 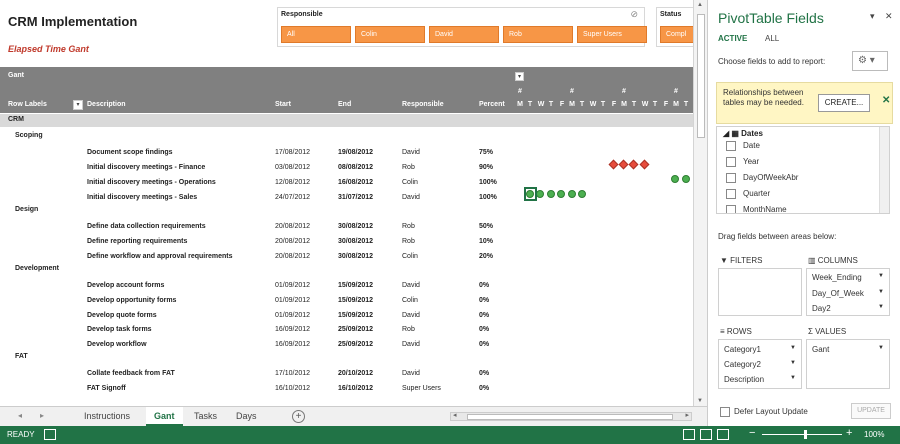 What do you see at coordinates (390, 34) in the screenshot?
I see `slicer-button-colin: Colin` at bounding box center [390, 34].